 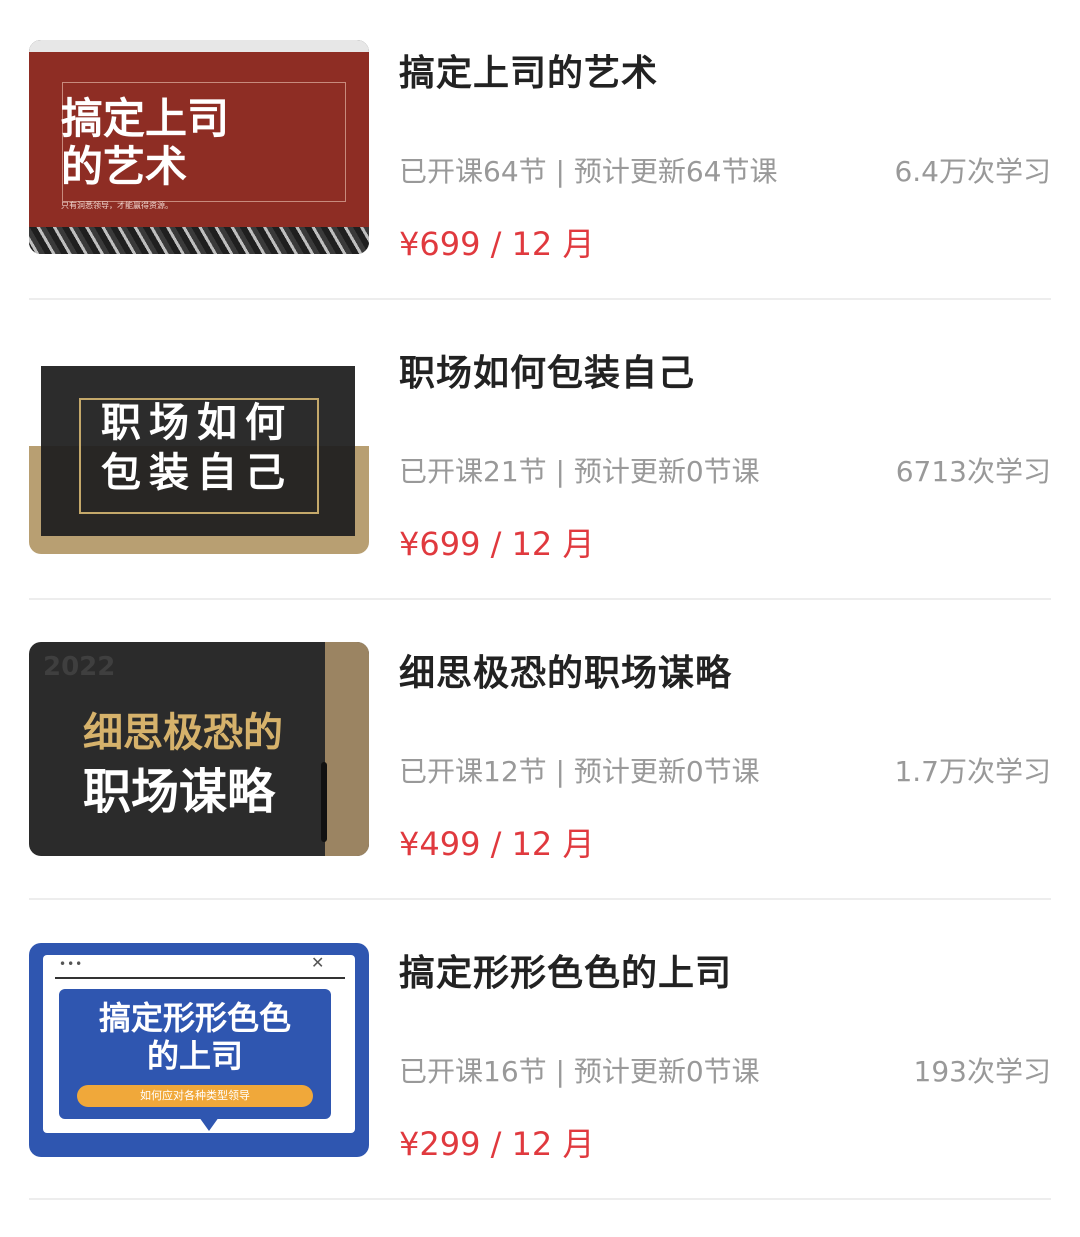 I want to click on window-divider, so click(x=200, y=978).